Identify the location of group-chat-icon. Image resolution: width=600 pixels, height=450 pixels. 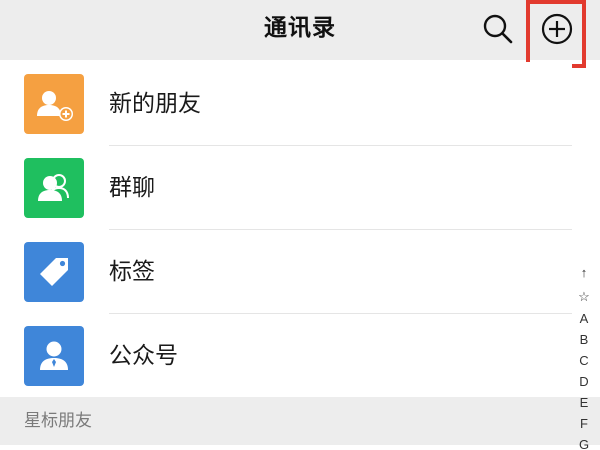
(54, 188).